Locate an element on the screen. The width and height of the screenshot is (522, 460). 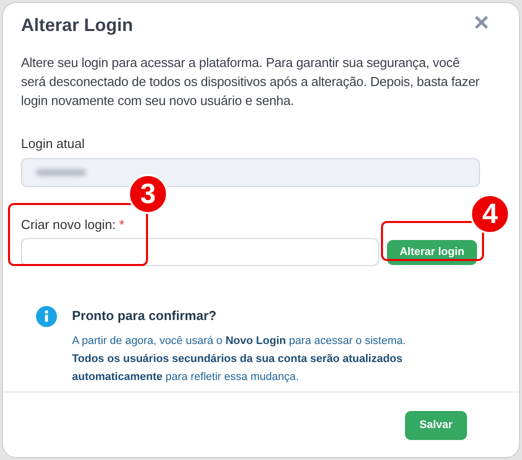
required-mark: * is located at coordinates (121, 224).